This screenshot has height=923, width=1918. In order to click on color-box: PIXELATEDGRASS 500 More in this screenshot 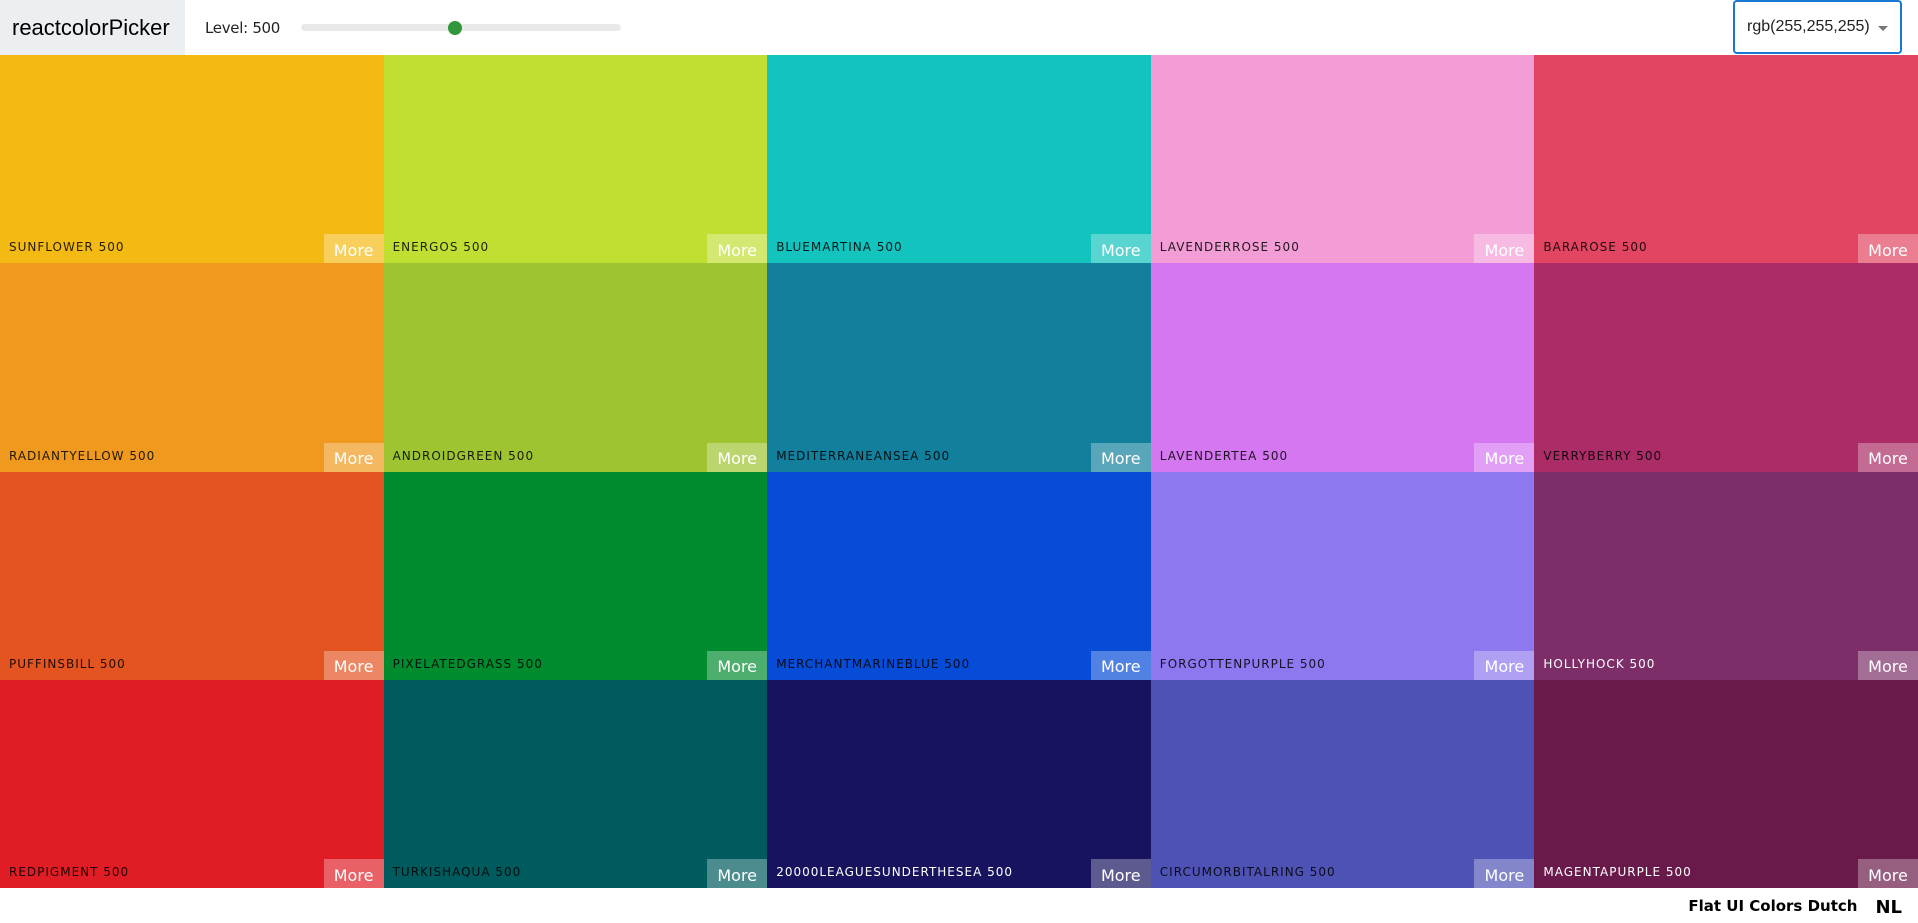, I will do `click(575, 575)`.